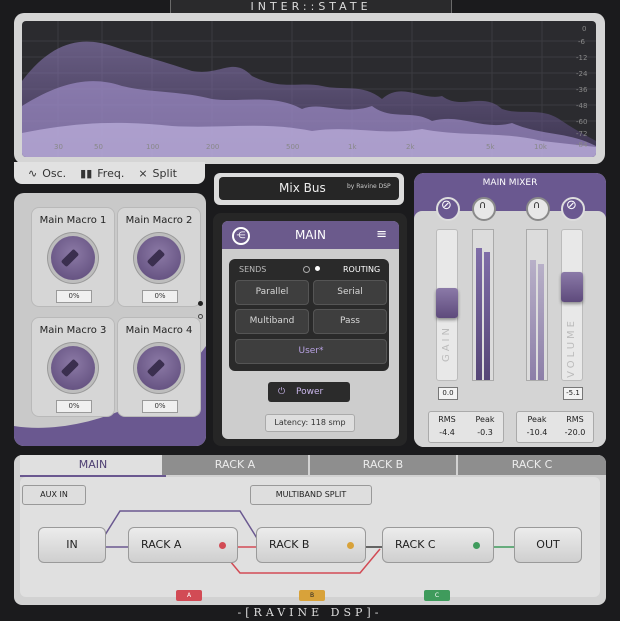 The image size is (620, 621). What do you see at coordinates (446, 205) in the screenshot?
I see `phase-icon: ⊘` at bounding box center [446, 205].